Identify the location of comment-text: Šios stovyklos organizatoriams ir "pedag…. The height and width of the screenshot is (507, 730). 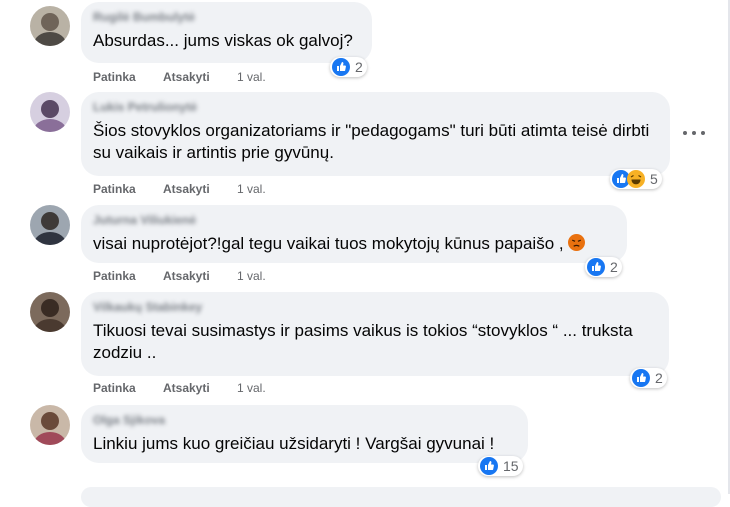
(371, 141).